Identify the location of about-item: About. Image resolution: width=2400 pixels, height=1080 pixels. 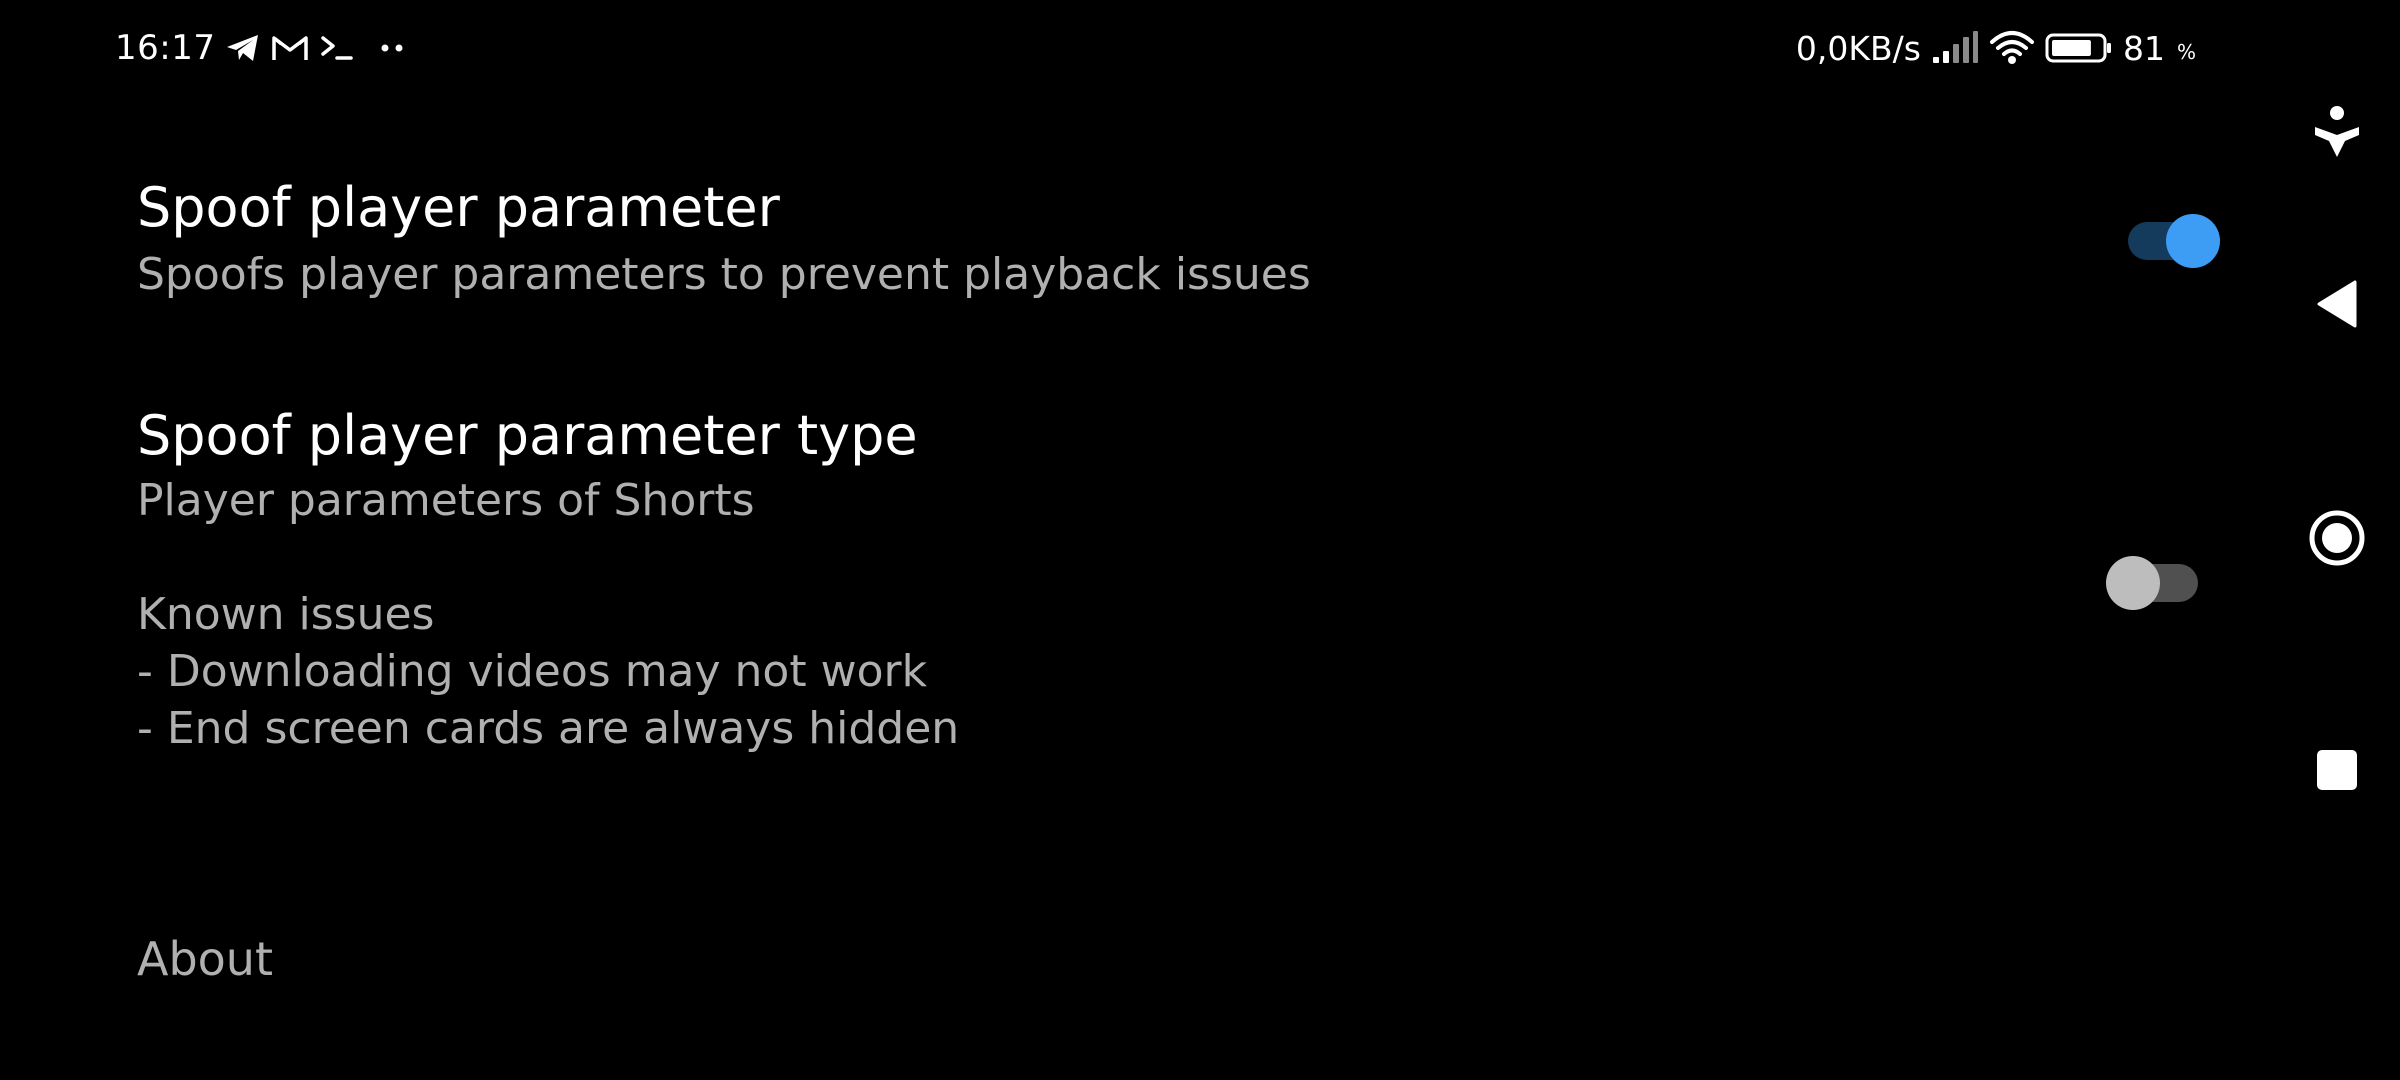
(205, 959).